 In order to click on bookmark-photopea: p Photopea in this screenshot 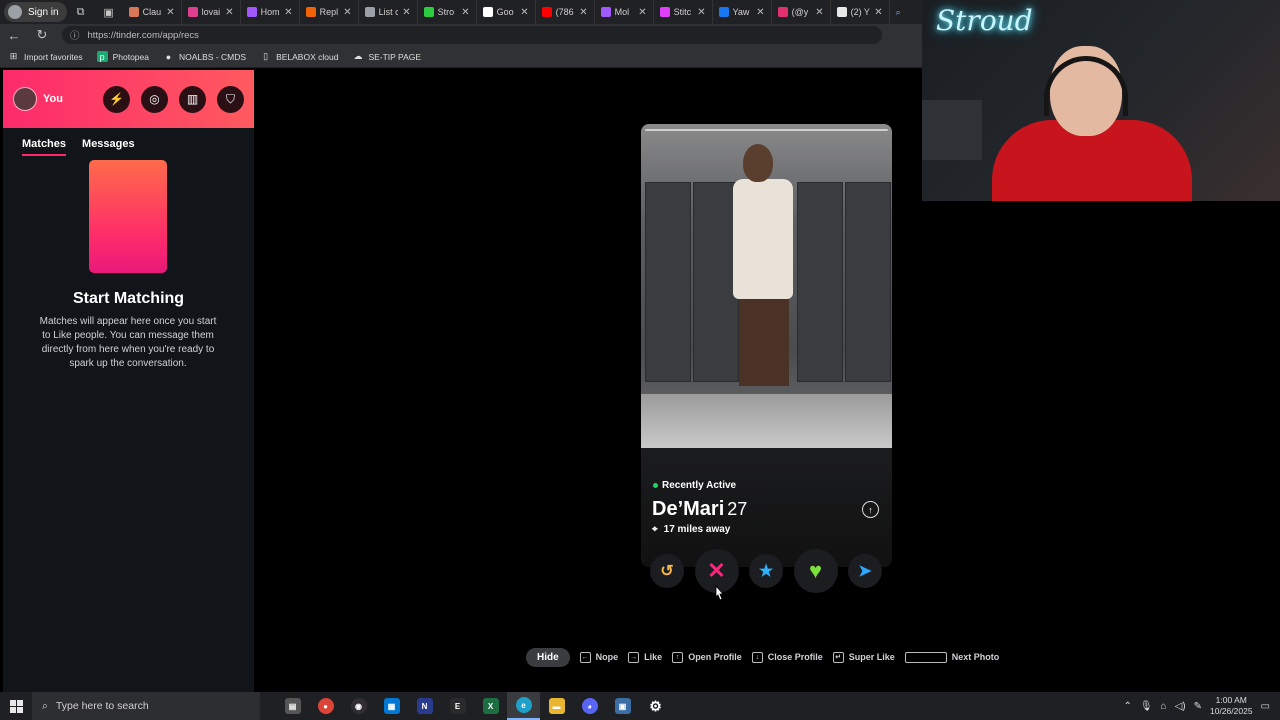, I will do `click(122, 56)`.